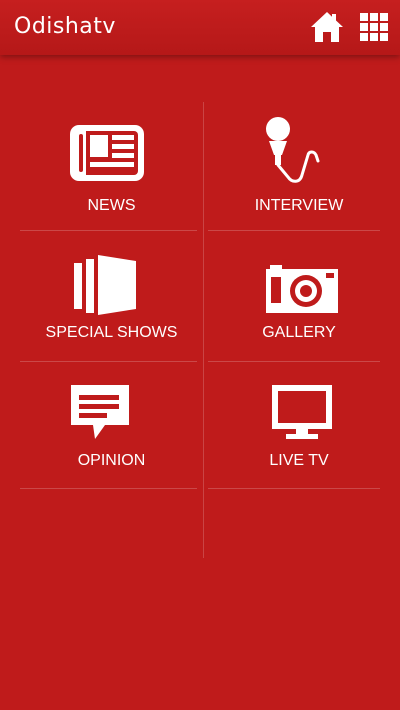 This screenshot has height=710, width=400. What do you see at coordinates (200, 27) in the screenshot?
I see `app-header: Odishatv` at bounding box center [200, 27].